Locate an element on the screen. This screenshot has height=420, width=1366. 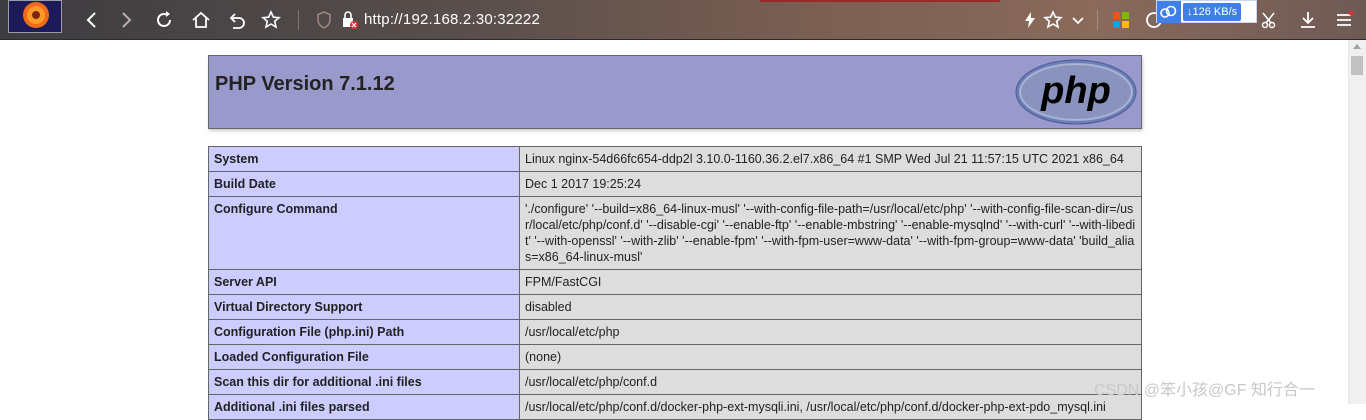
home-button is located at coordinates (201, 20).